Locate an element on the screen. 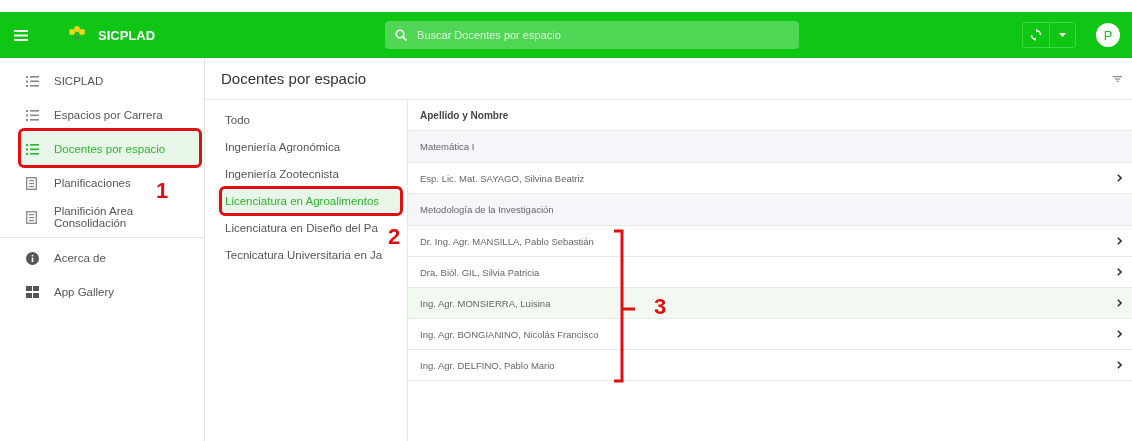  search-icon is located at coordinates (401, 35).